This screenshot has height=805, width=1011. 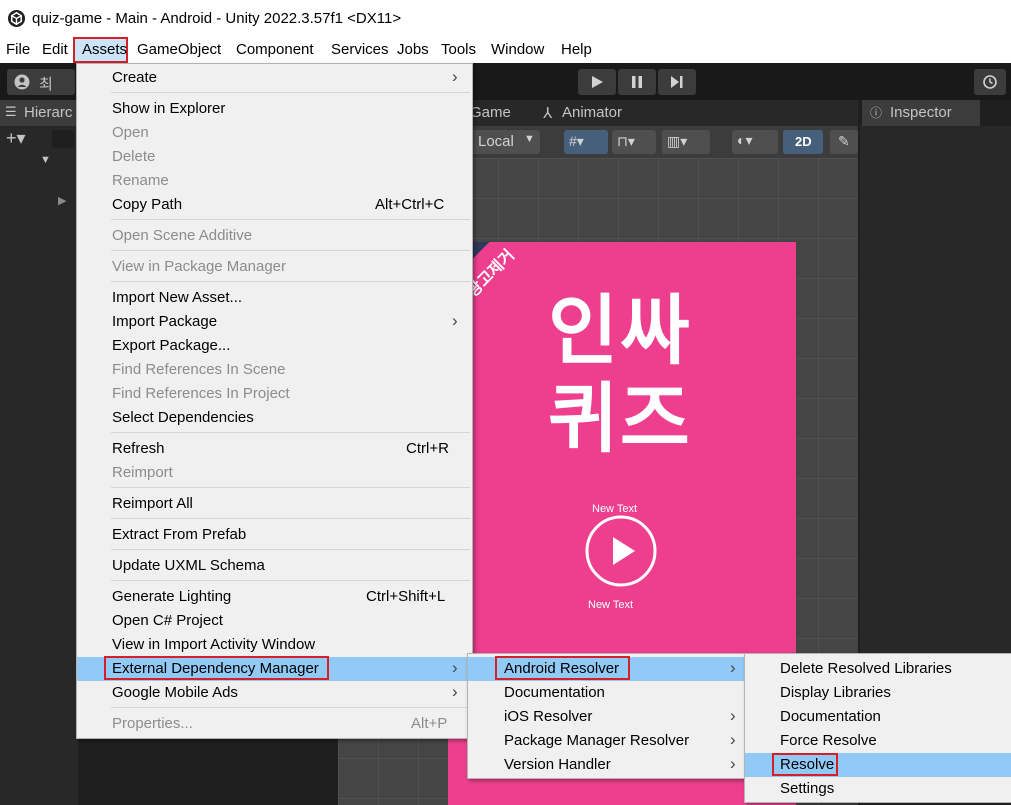 What do you see at coordinates (557, 764) in the screenshot?
I see `version-handler-label: Version Handler` at bounding box center [557, 764].